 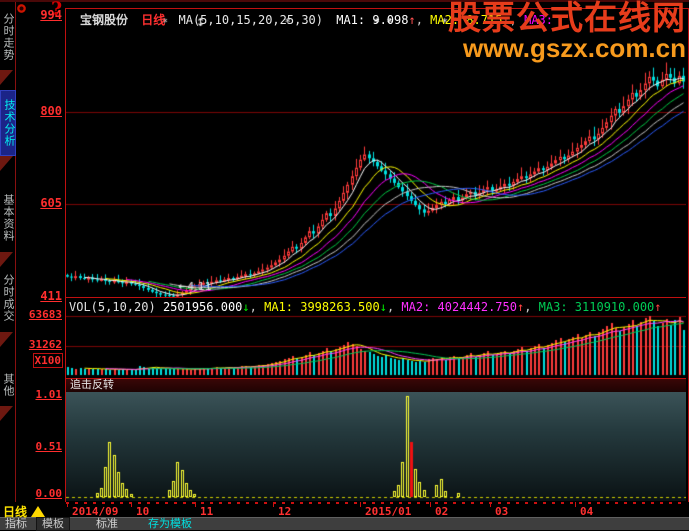 I want to click on sidebar-tab-4: 其他, so click(x=7, y=385).